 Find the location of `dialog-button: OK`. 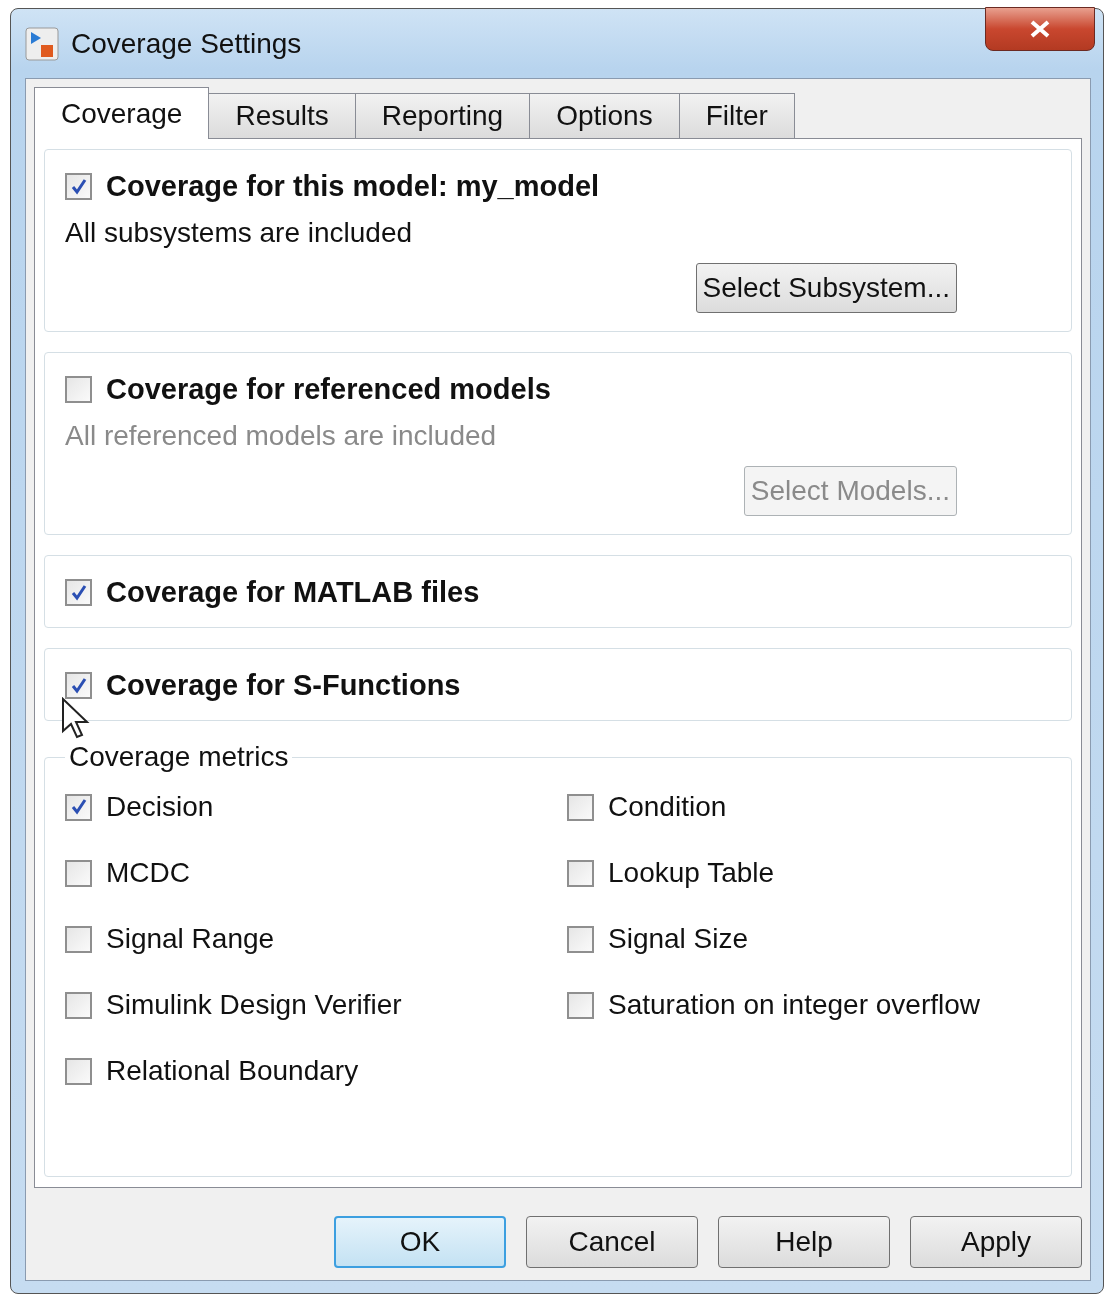

dialog-button: OK is located at coordinates (420, 1242).